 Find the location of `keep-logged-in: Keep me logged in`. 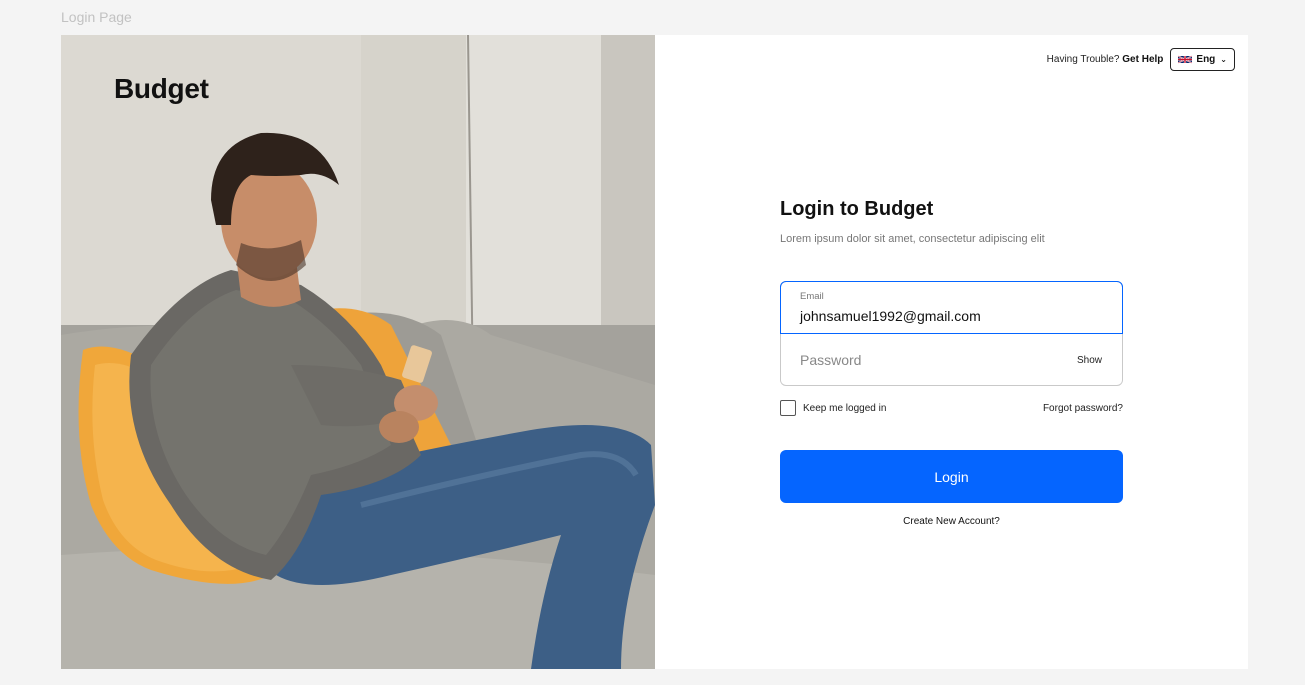

keep-logged-in: Keep me logged in is located at coordinates (833, 408).